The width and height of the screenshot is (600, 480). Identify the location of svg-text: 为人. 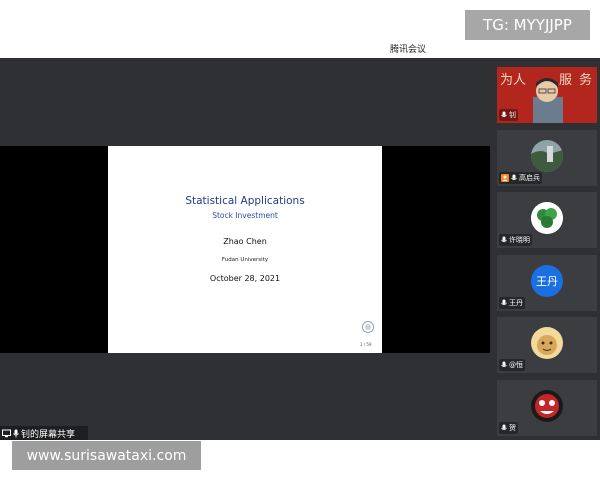
(513, 80).